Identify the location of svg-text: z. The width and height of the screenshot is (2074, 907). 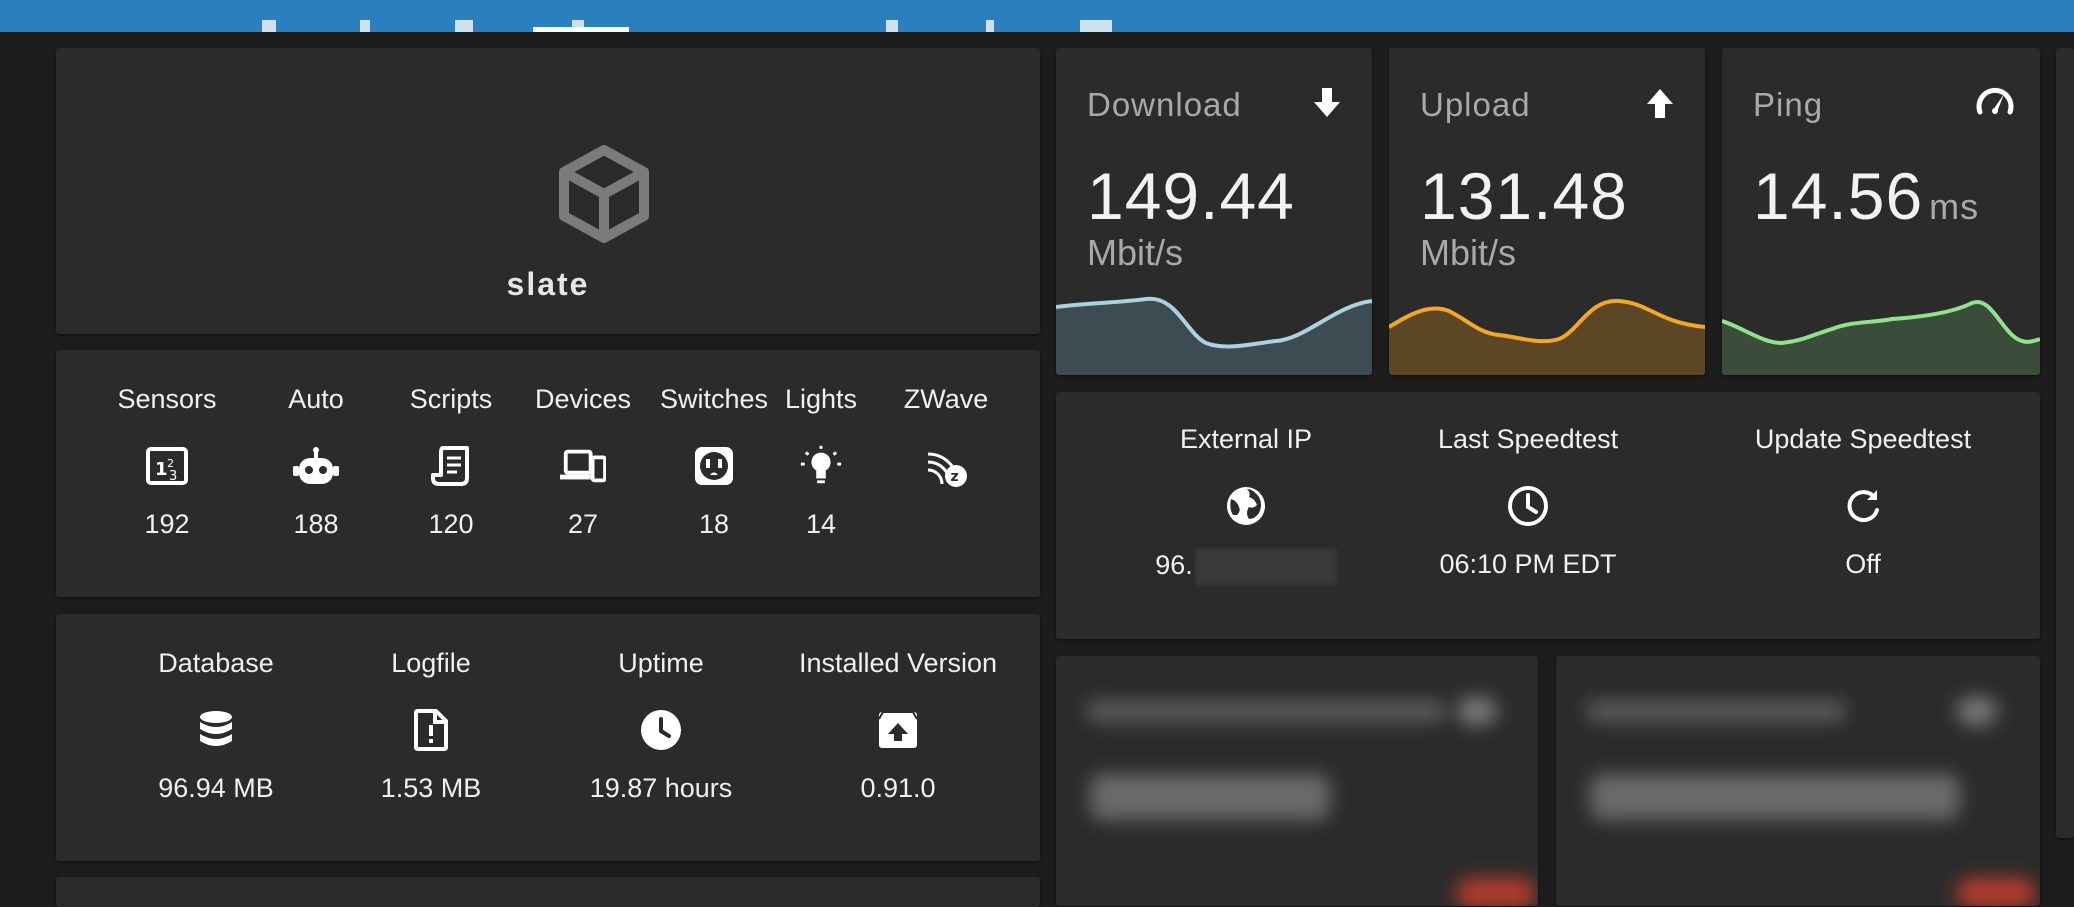
(955, 477).